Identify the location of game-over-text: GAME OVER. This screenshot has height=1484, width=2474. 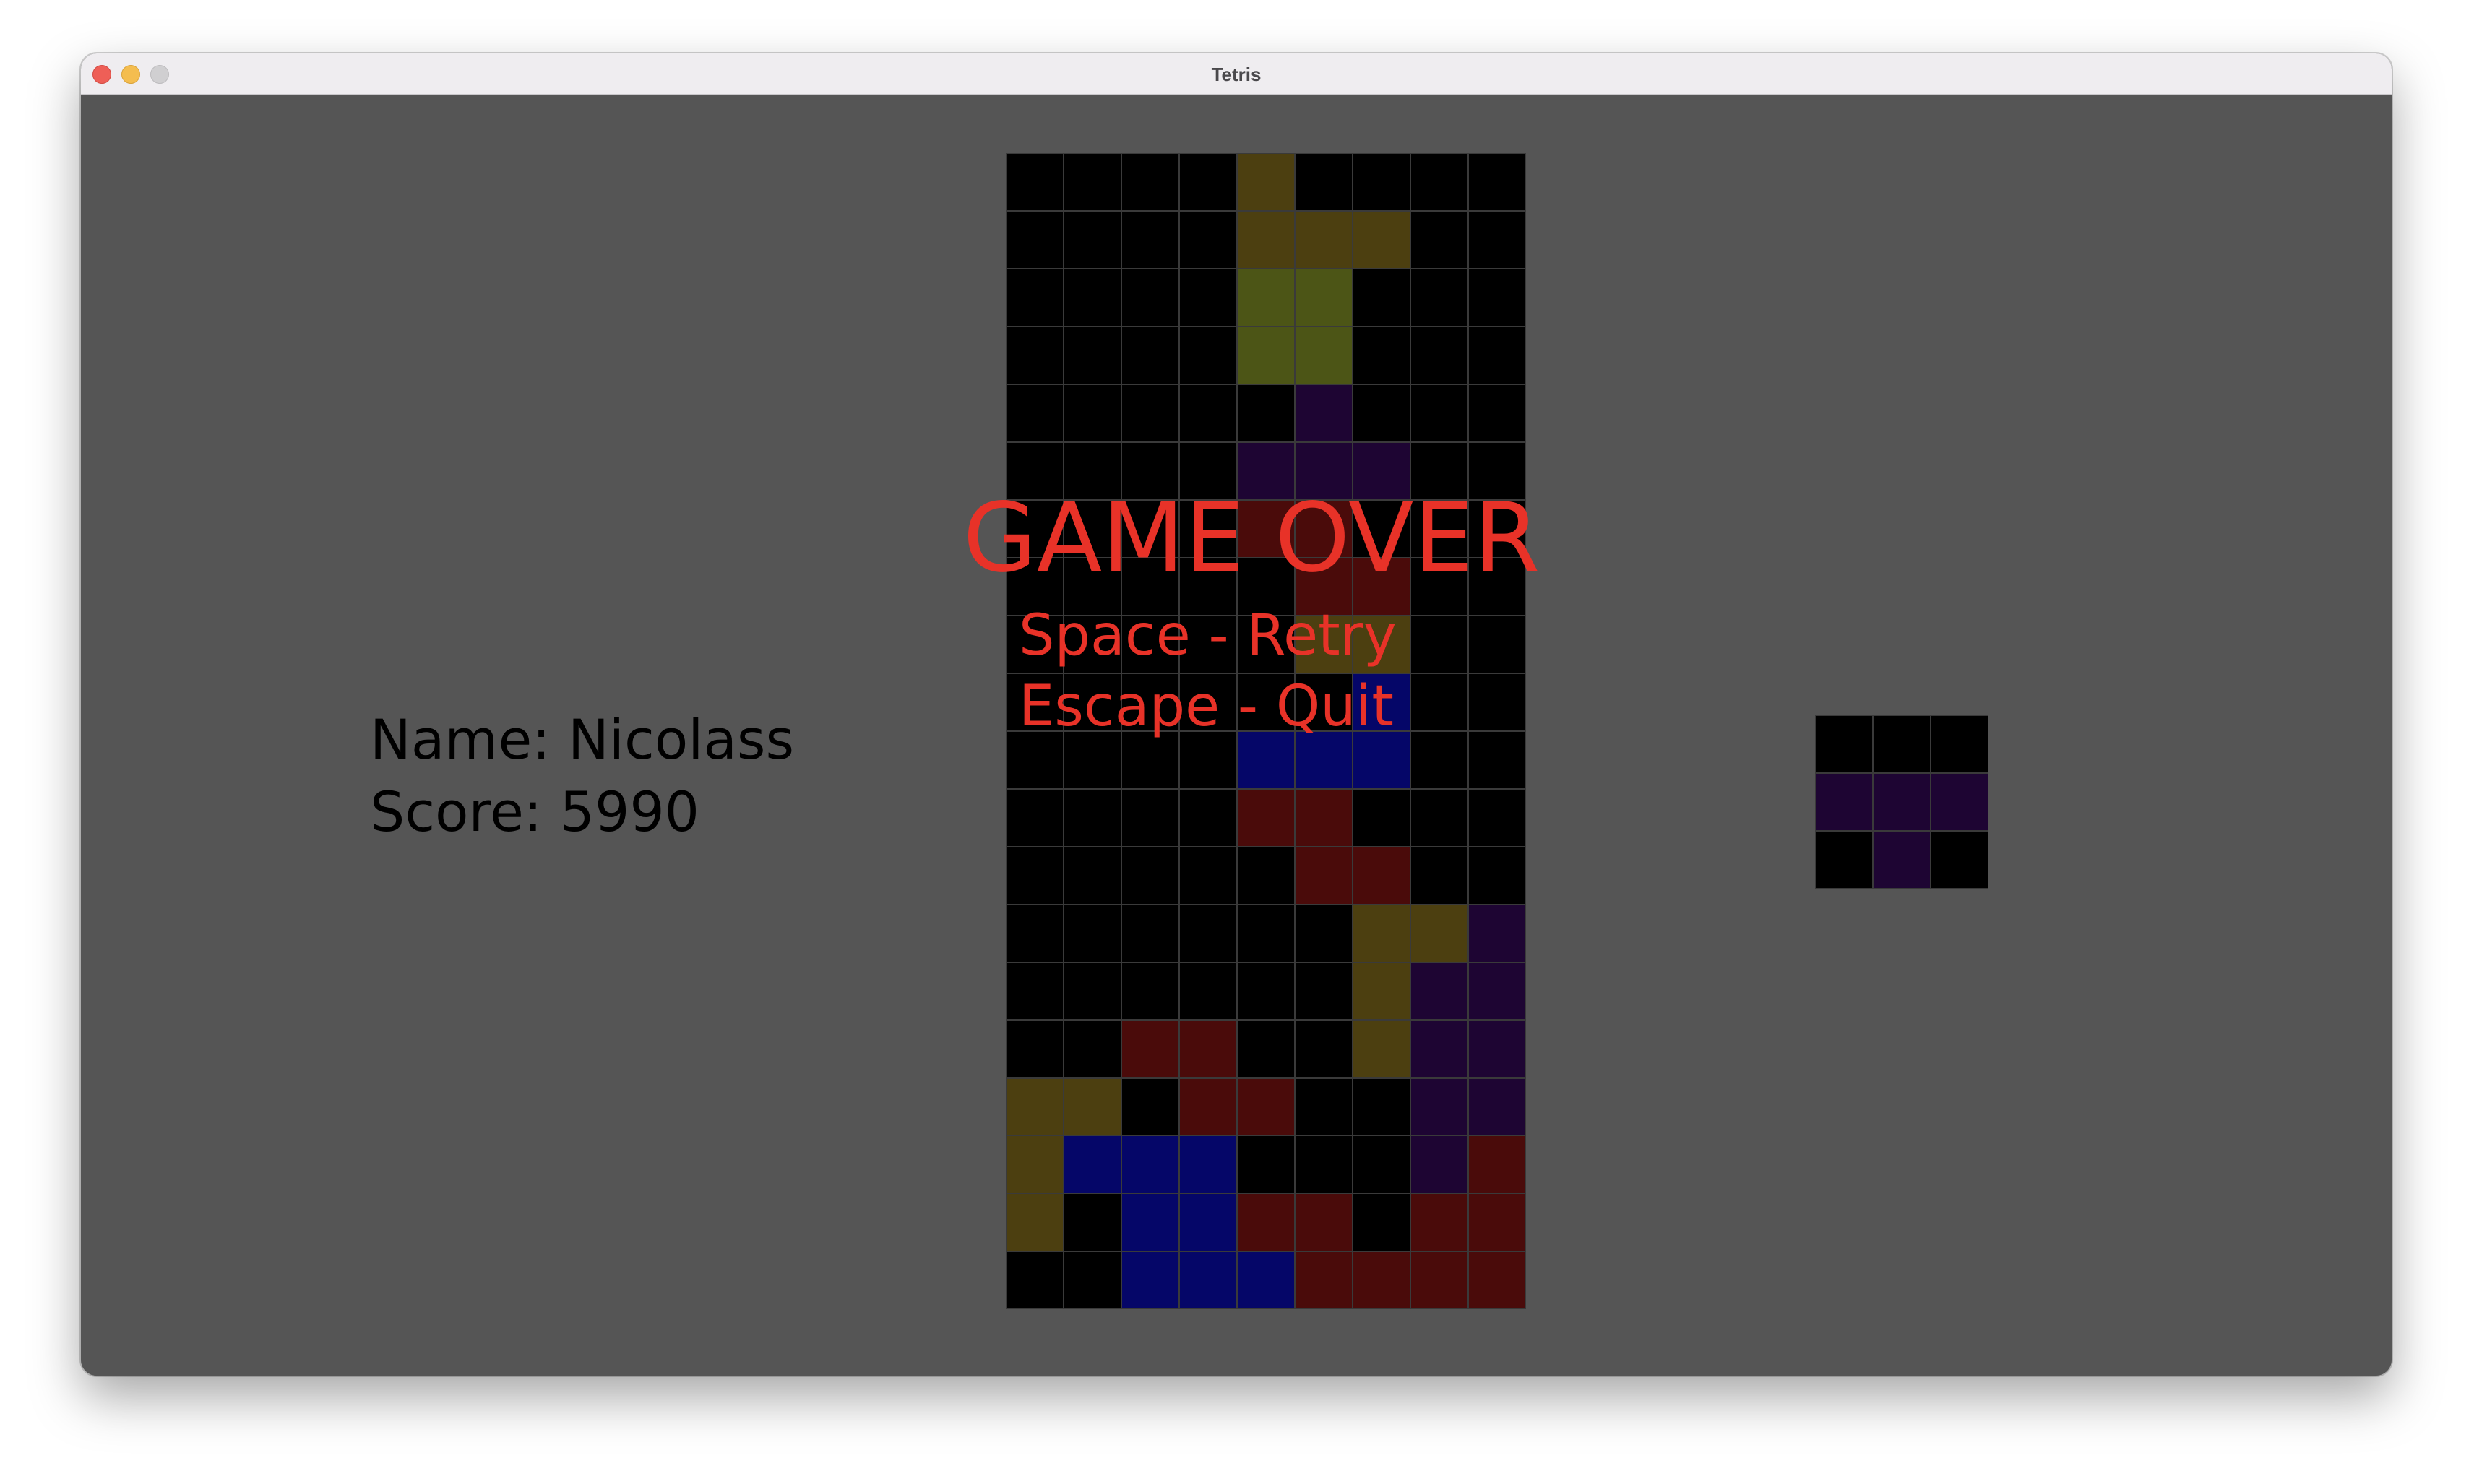
(1251, 538).